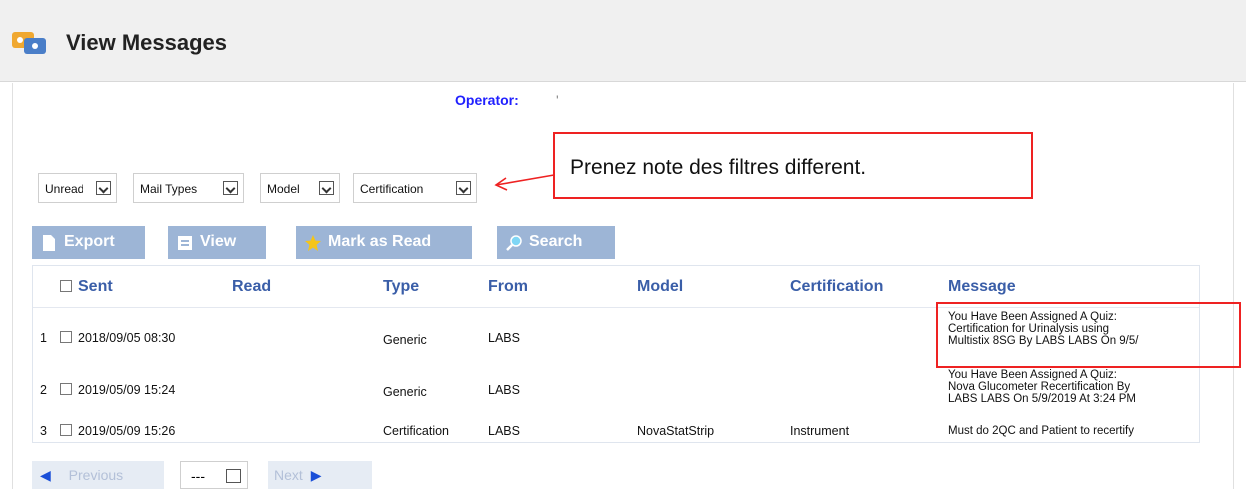 Image resolution: width=1246 pixels, height=489 pixels. What do you see at coordinates (147, 42) in the screenshot?
I see `page-title: View Messages` at bounding box center [147, 42].